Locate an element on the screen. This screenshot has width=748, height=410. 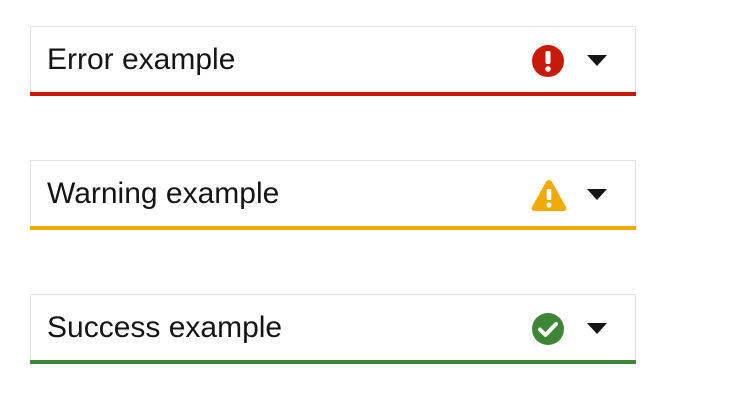
select-value: Warning example is located at coordinates (163, 193).